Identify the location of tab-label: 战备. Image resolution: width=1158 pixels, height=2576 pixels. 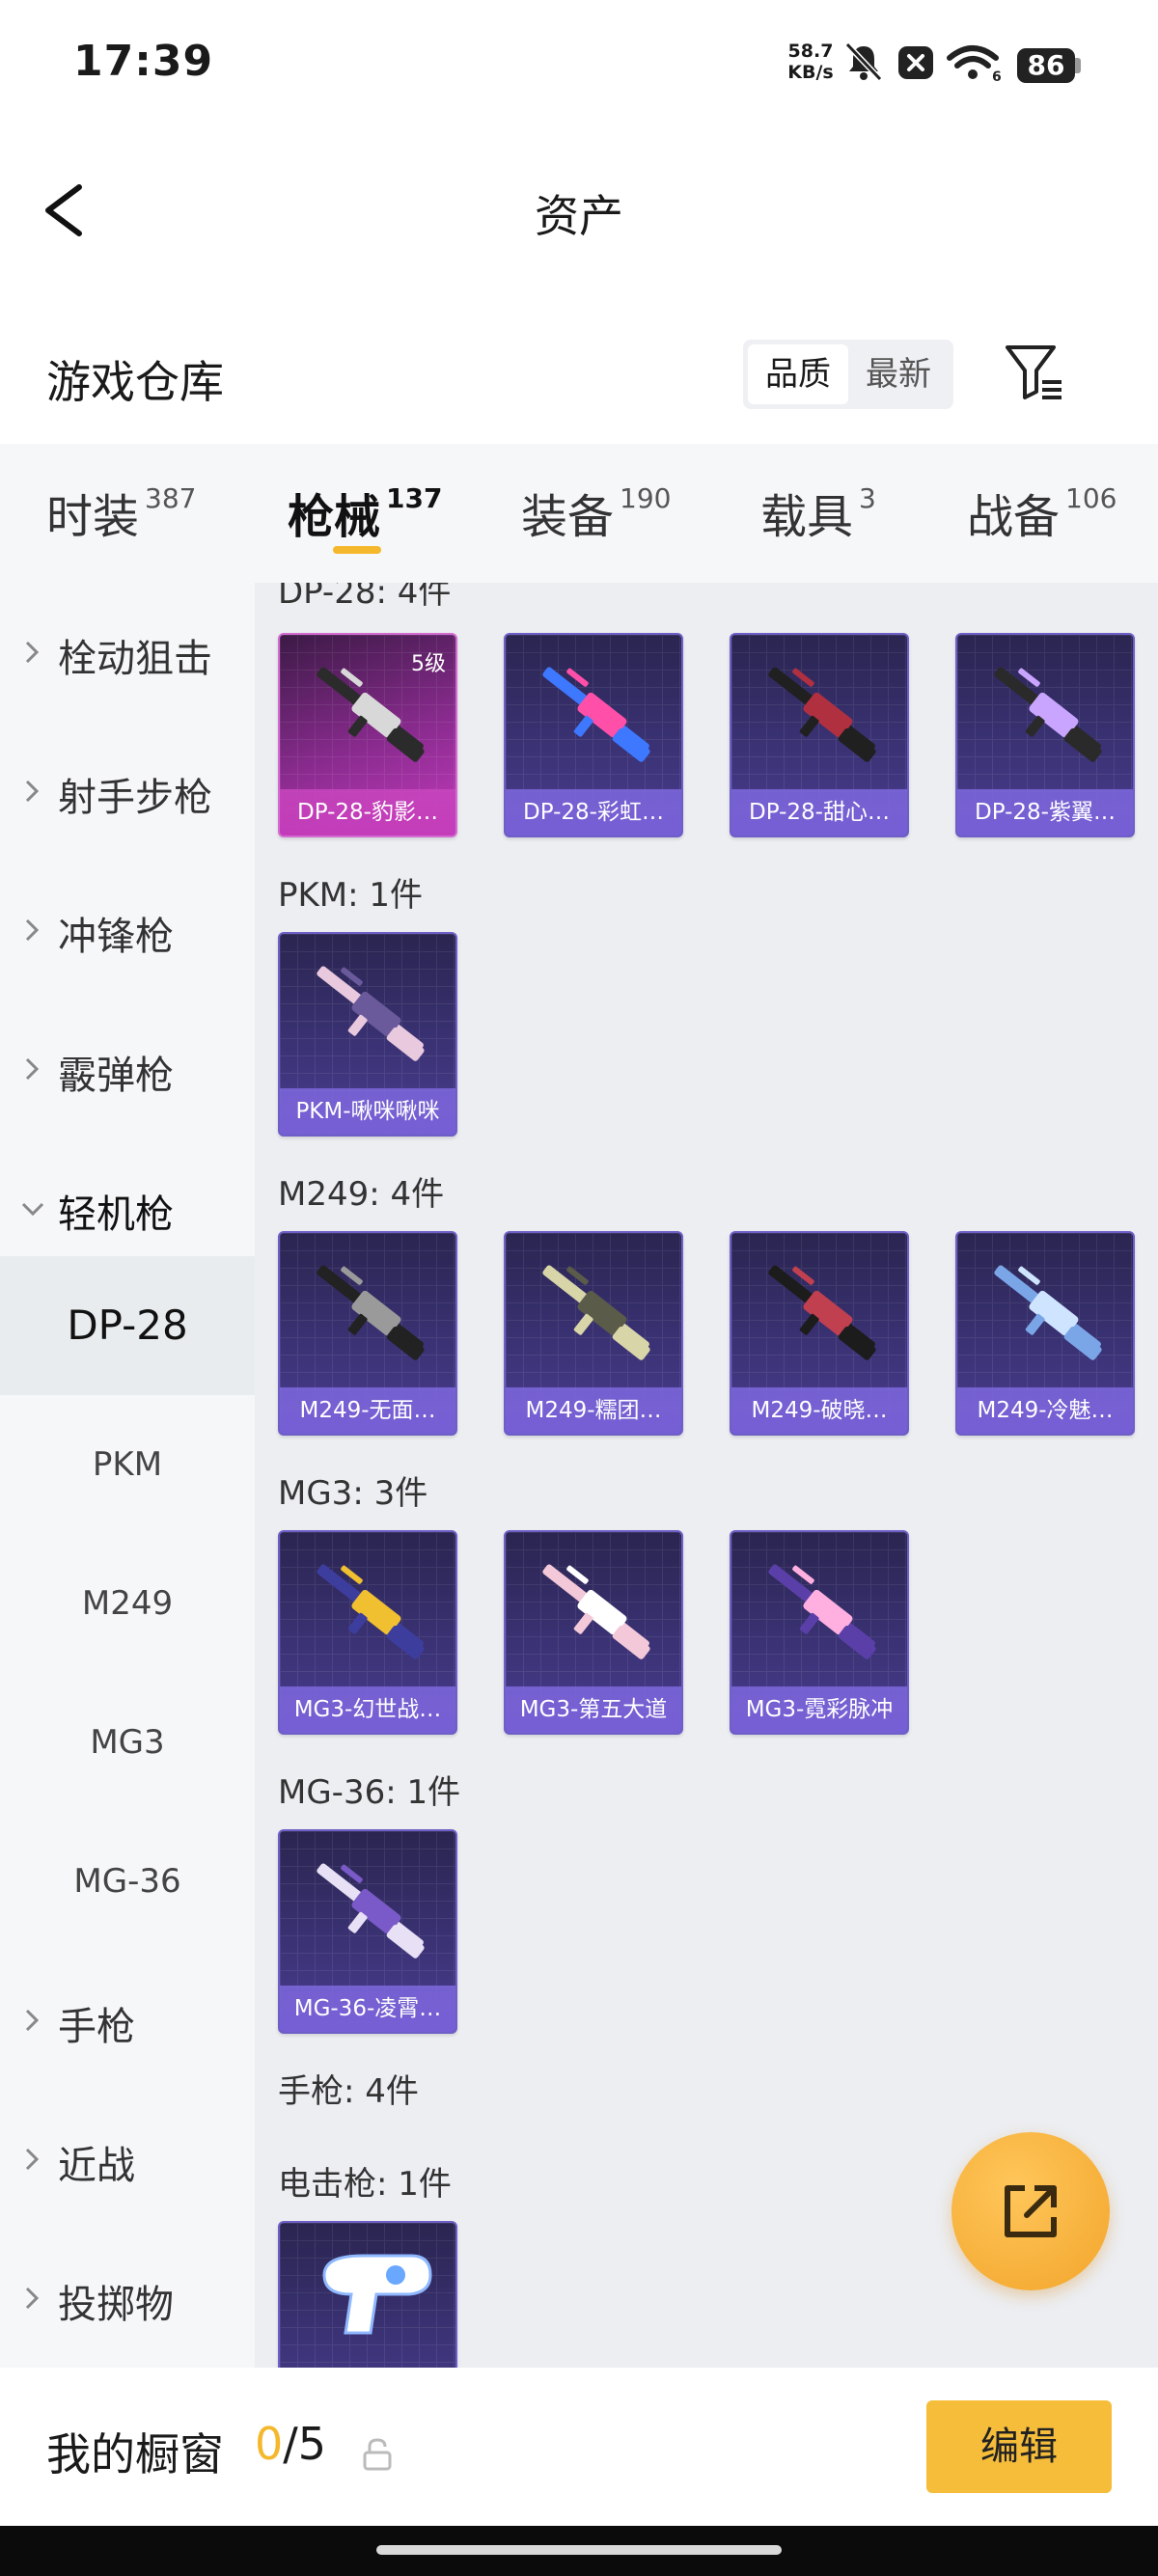
(1014, 517).